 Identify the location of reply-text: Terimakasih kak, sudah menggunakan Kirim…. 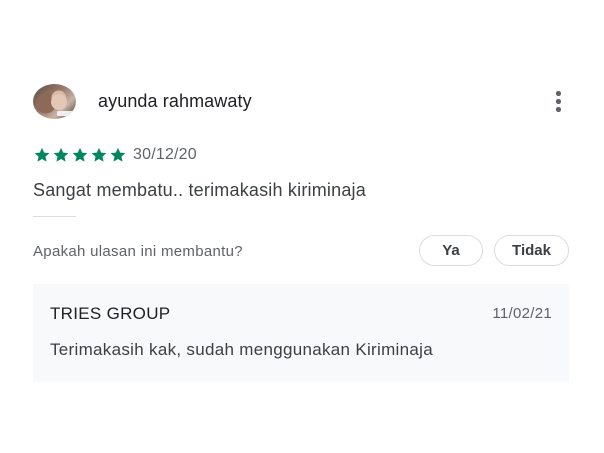
(241, 349).